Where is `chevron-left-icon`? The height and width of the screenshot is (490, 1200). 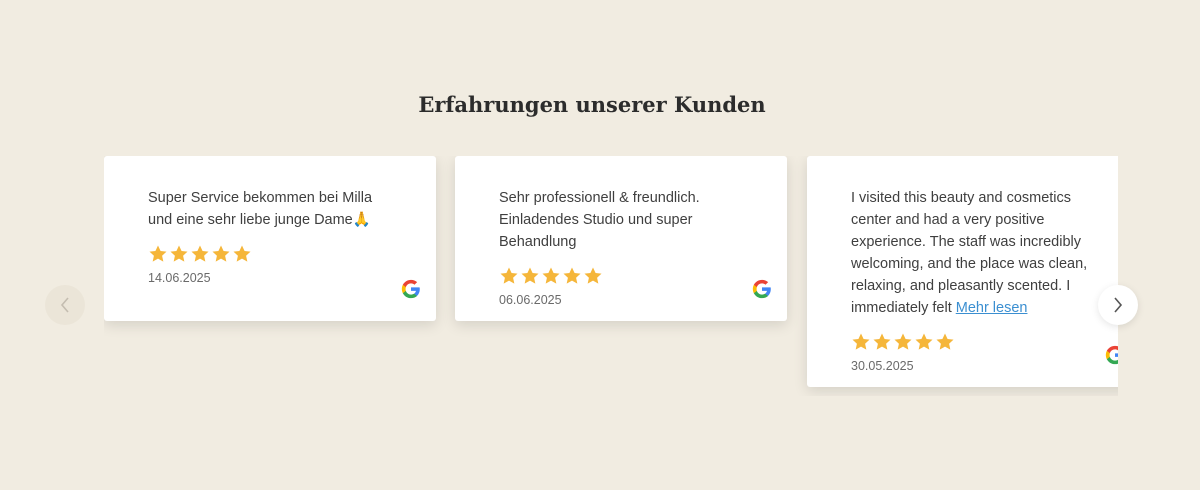
chevron-left-icon is located at coordinates (64, 305).